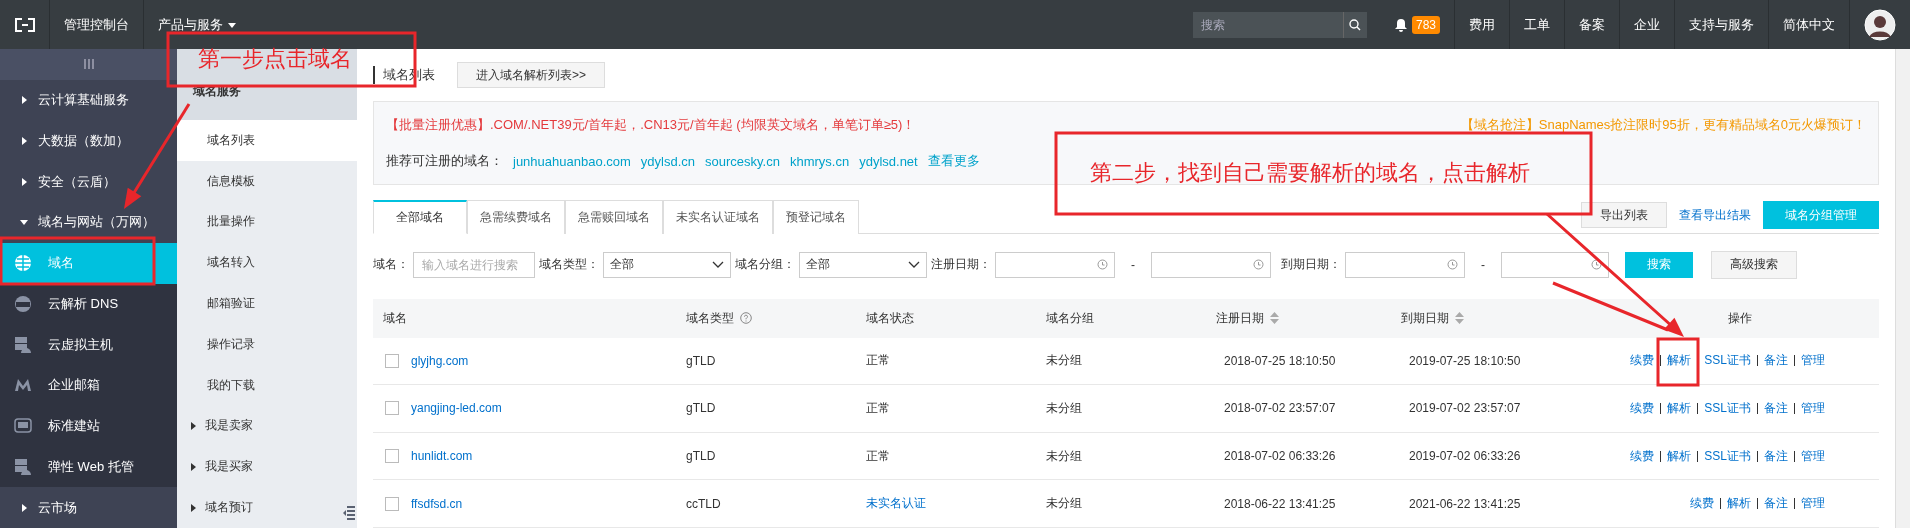 The height and width of the screenshot is (528, 1910). Describe the element at coordinates (88, 222) in the screenshot. I see `sidebar-group: 域名与网站（万网）` at that location.